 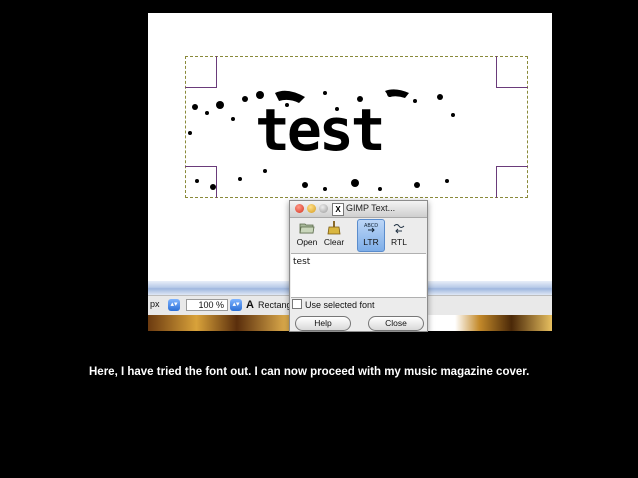 I want to click on open-button: Open, so click(x=307, y=235).